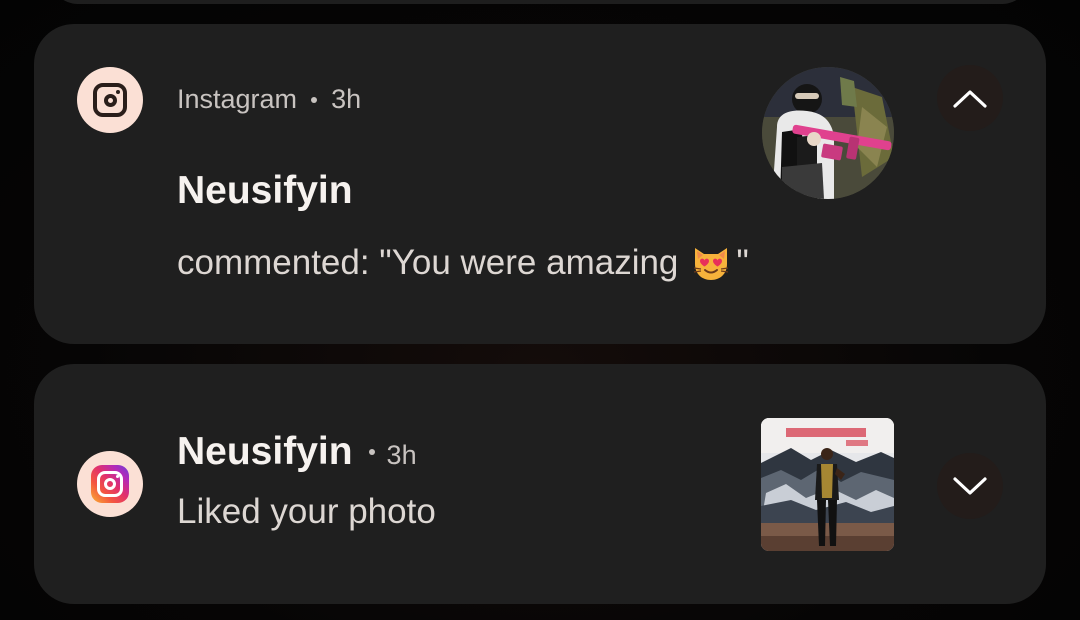 The height and width of the screenshot is (620, 1080). Describe the element at coordinates (711, 264) in the screenshot. I see `smiling-cat-heart-eyes-icon` at that location.